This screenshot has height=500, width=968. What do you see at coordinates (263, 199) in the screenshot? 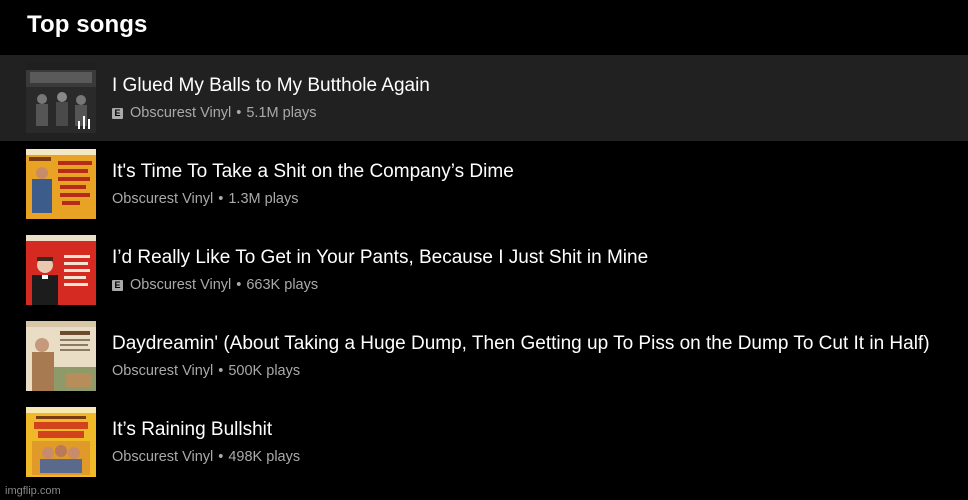
I see `play-count: 1.3M plays` at bounding box center [263, 199].